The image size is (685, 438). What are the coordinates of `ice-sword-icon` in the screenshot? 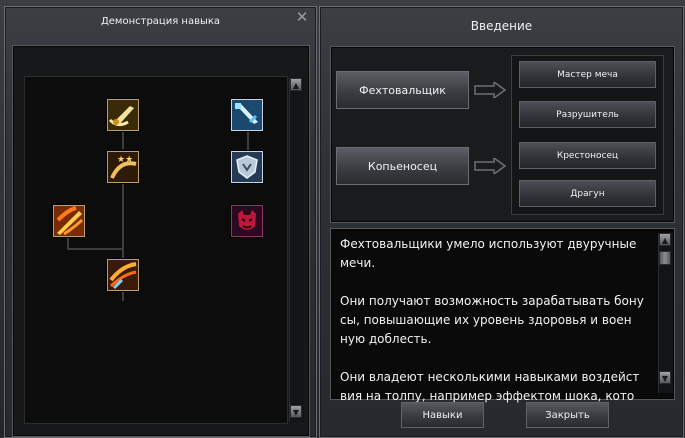 It's located at (247, 115).